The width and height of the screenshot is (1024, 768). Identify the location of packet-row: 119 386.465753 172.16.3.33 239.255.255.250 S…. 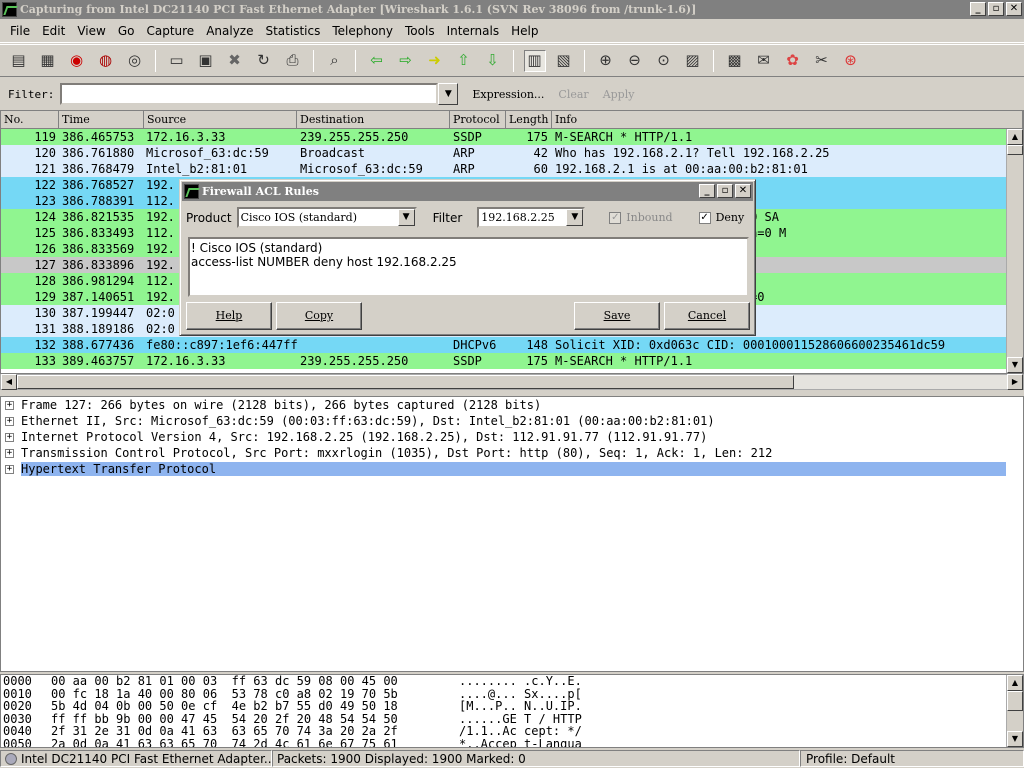
(512, 137).